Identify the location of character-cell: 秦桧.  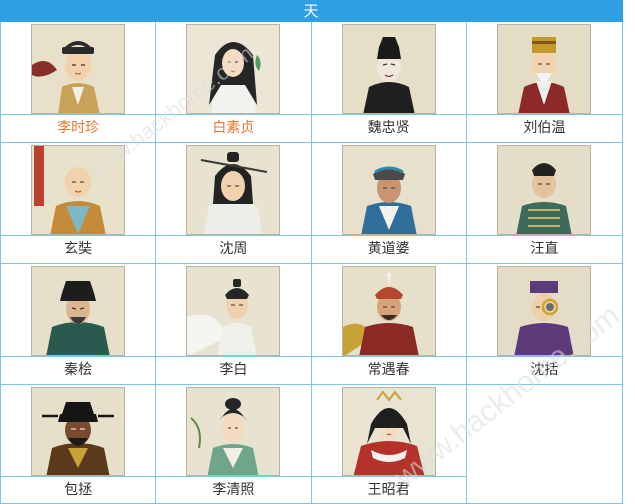
(79, 324).